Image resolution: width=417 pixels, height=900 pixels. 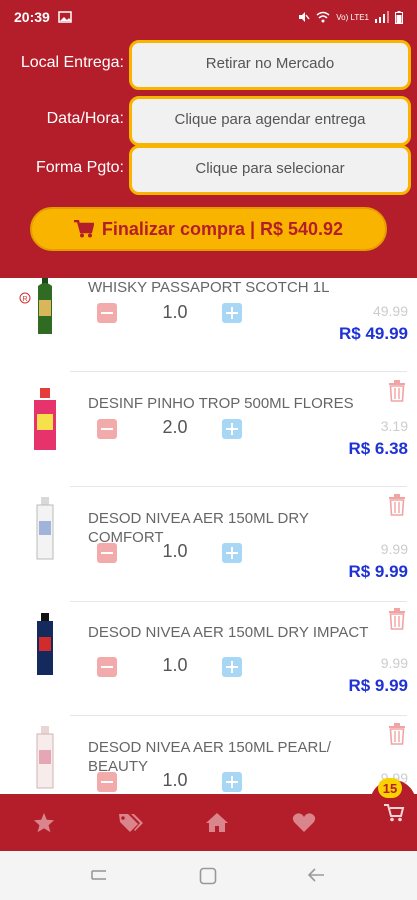 I want to click on local-entrega-row: Local Entrega: Retirar no Mercado, so click(x=208, y=65).